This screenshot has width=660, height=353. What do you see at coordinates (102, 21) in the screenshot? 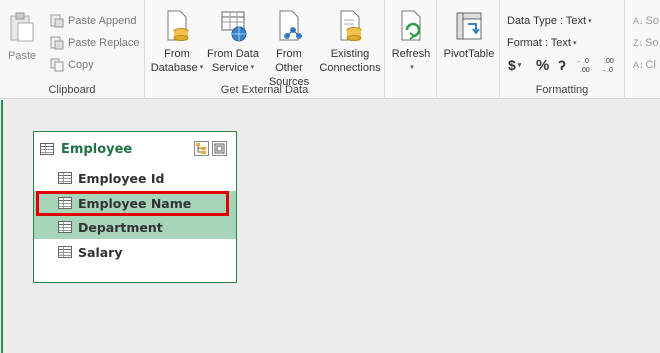
I see `paste-append-label: Paste Append` at bounding box center [102, 21].